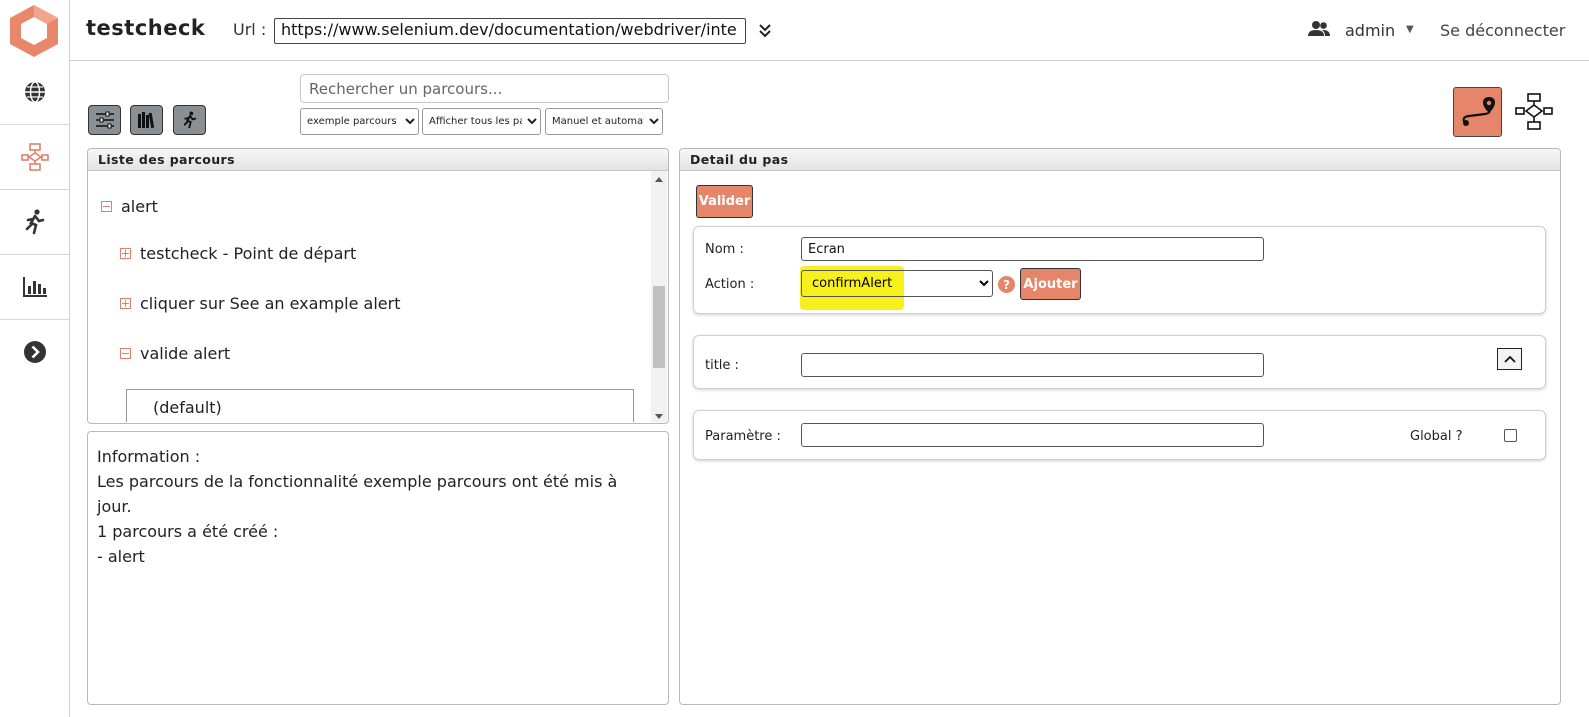 The height and width of the screenshot is (717, 1589). What do you see at coordinates (146, 28) in the screenshot?
I see `app-title: testcheck` at bounding box center [146, 28].